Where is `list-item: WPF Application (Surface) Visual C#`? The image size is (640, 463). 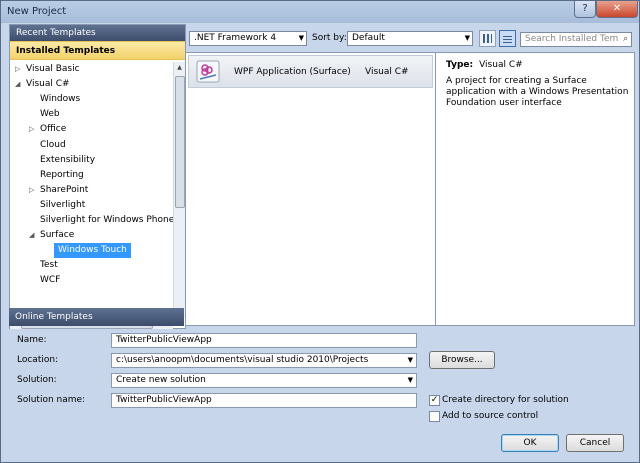 list-item: WPF Application (Surface) Visual C# is located at coordinates (310, 71).